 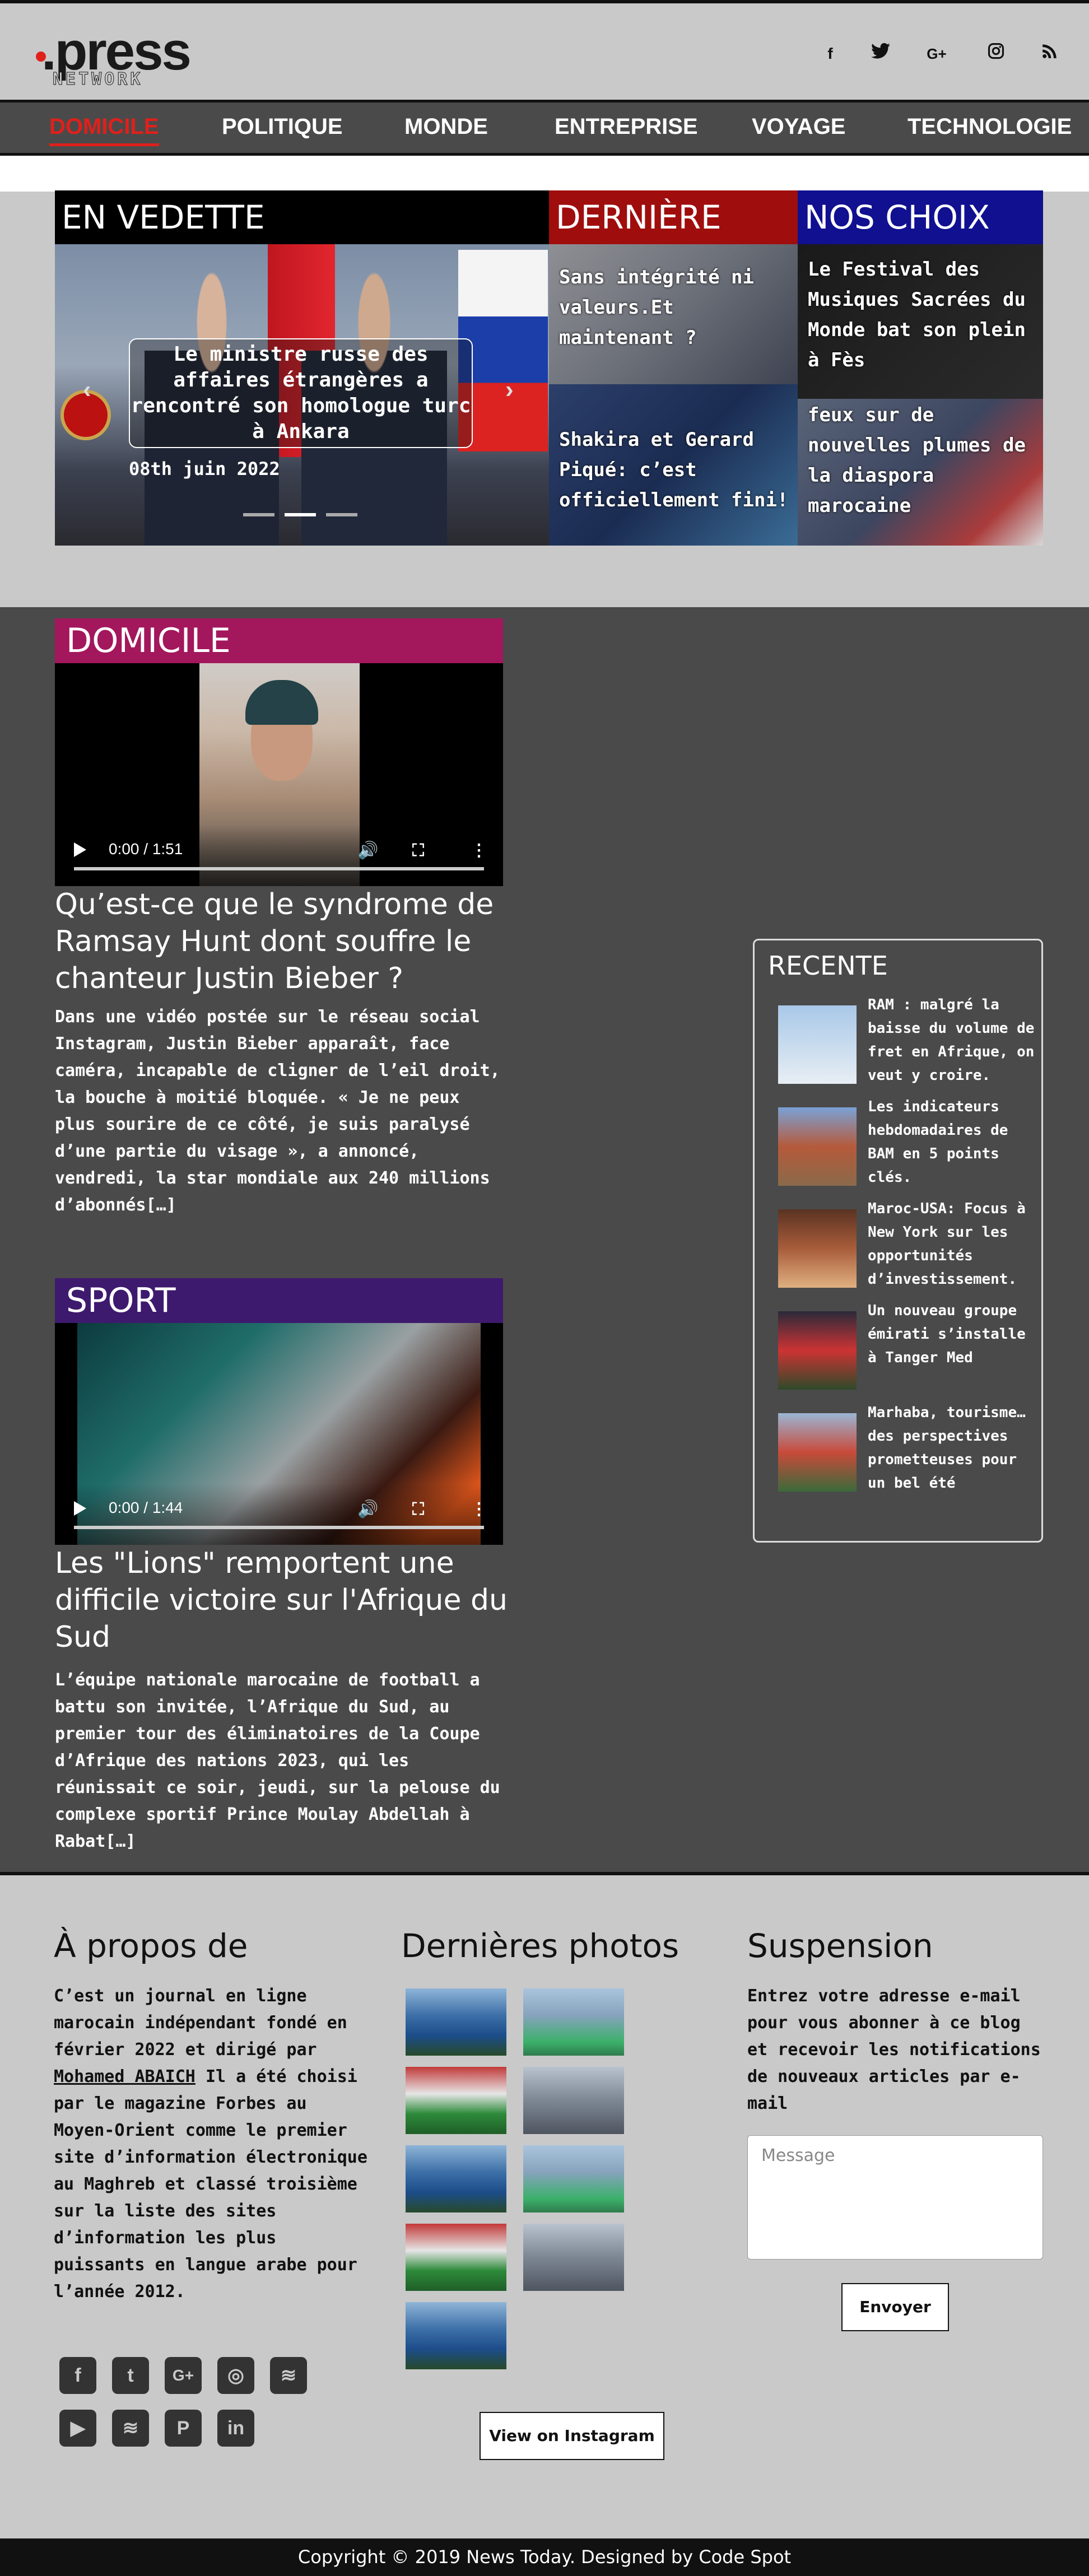 I want to click on video-player: 0:00 / 1:51 🔊 ⛶ ⋮, so click(x=279, y=774).